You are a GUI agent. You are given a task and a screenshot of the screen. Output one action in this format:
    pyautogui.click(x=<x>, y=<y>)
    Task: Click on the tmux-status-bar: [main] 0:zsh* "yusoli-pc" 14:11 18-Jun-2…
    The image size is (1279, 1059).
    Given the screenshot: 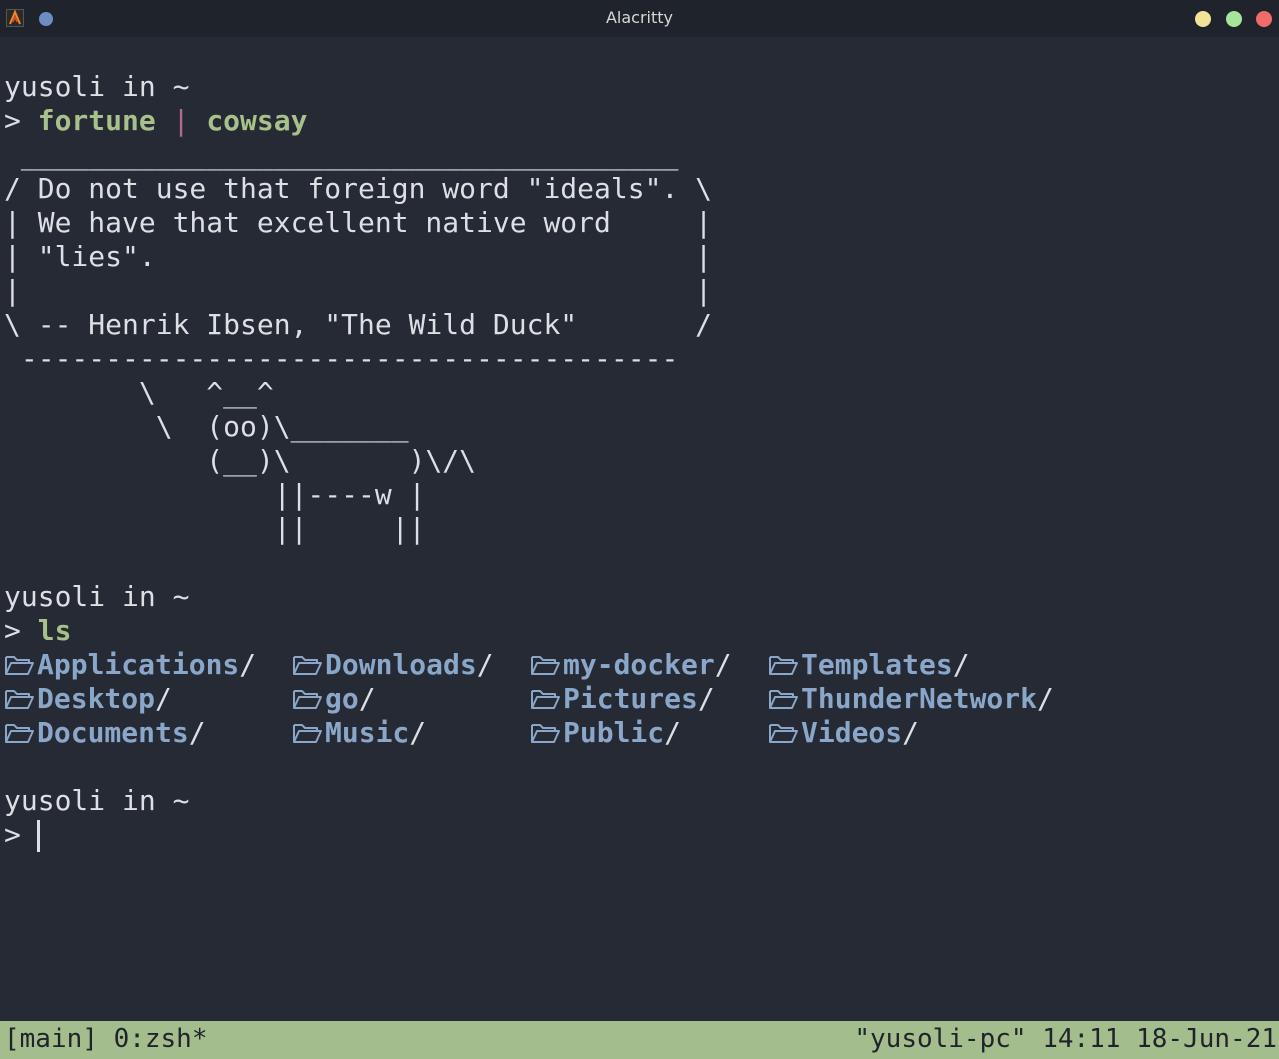 What is the action you would take?
    pyautogui.click(x=639, y=1040)
    